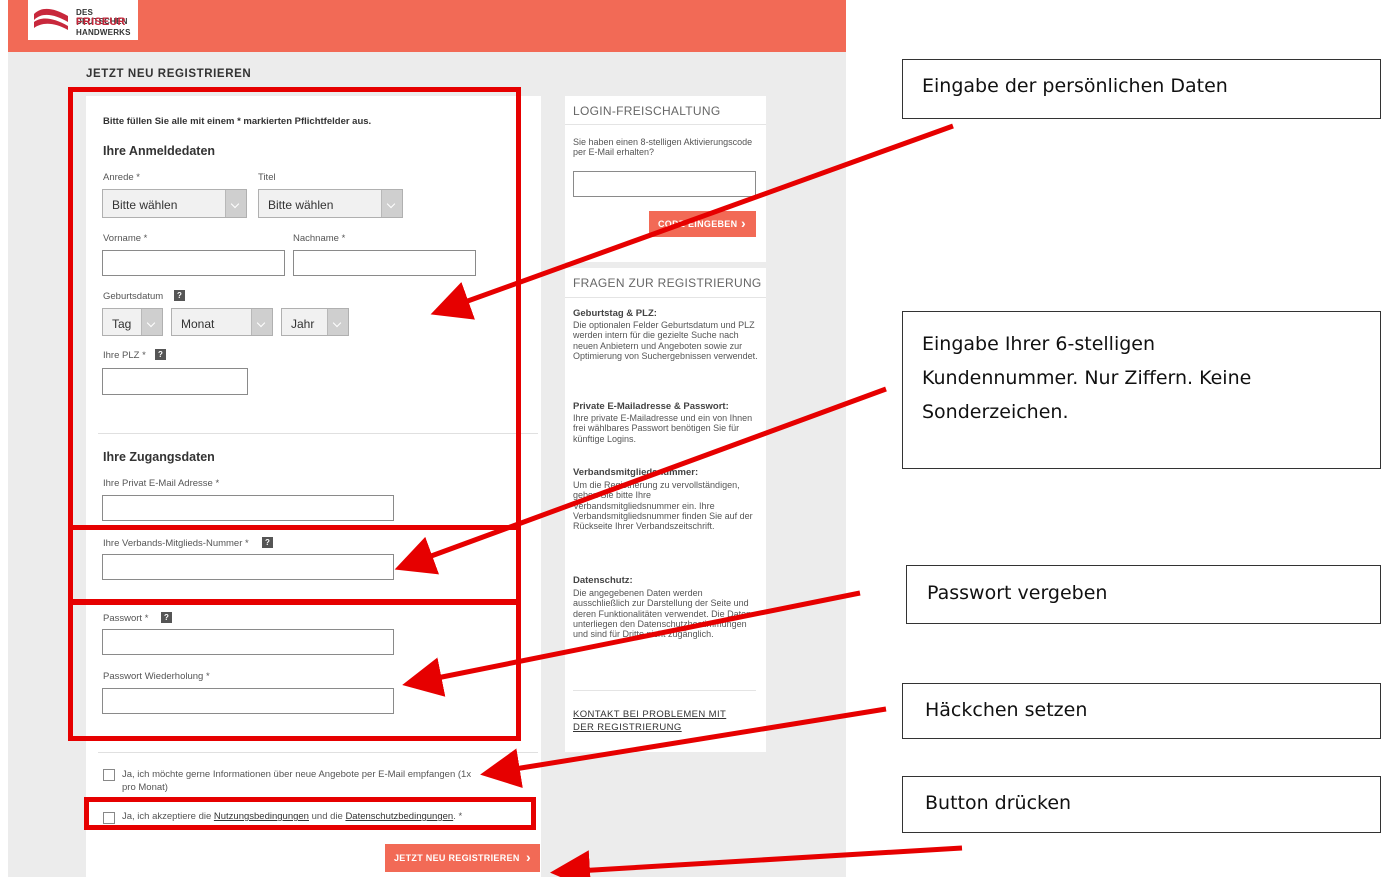  What do you see at coordinates (1075, 86) in the screenshot?
I see `callout-text: Eingabe der persönlichen Daten` at bounding box center [1075, 86].